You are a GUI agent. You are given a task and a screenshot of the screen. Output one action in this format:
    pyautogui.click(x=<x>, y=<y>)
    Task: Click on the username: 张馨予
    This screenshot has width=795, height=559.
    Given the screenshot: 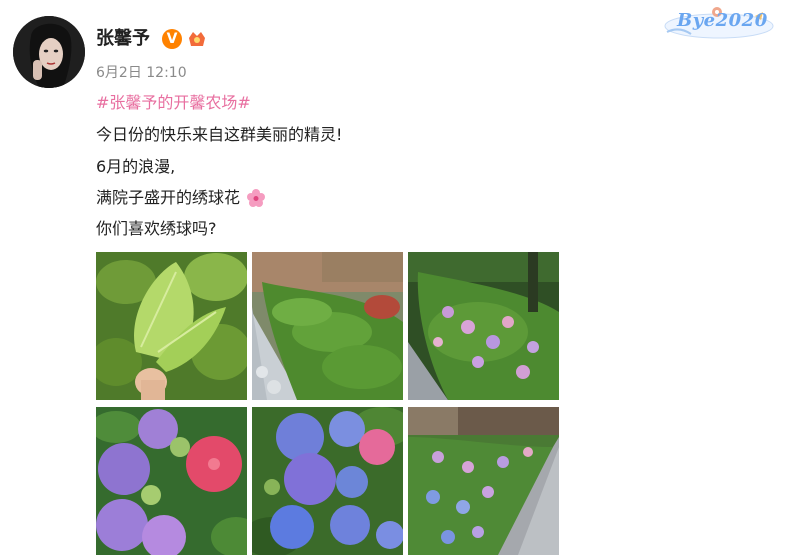 What is the action you would take?
    pyautogui.click(x=123, y=39)
    